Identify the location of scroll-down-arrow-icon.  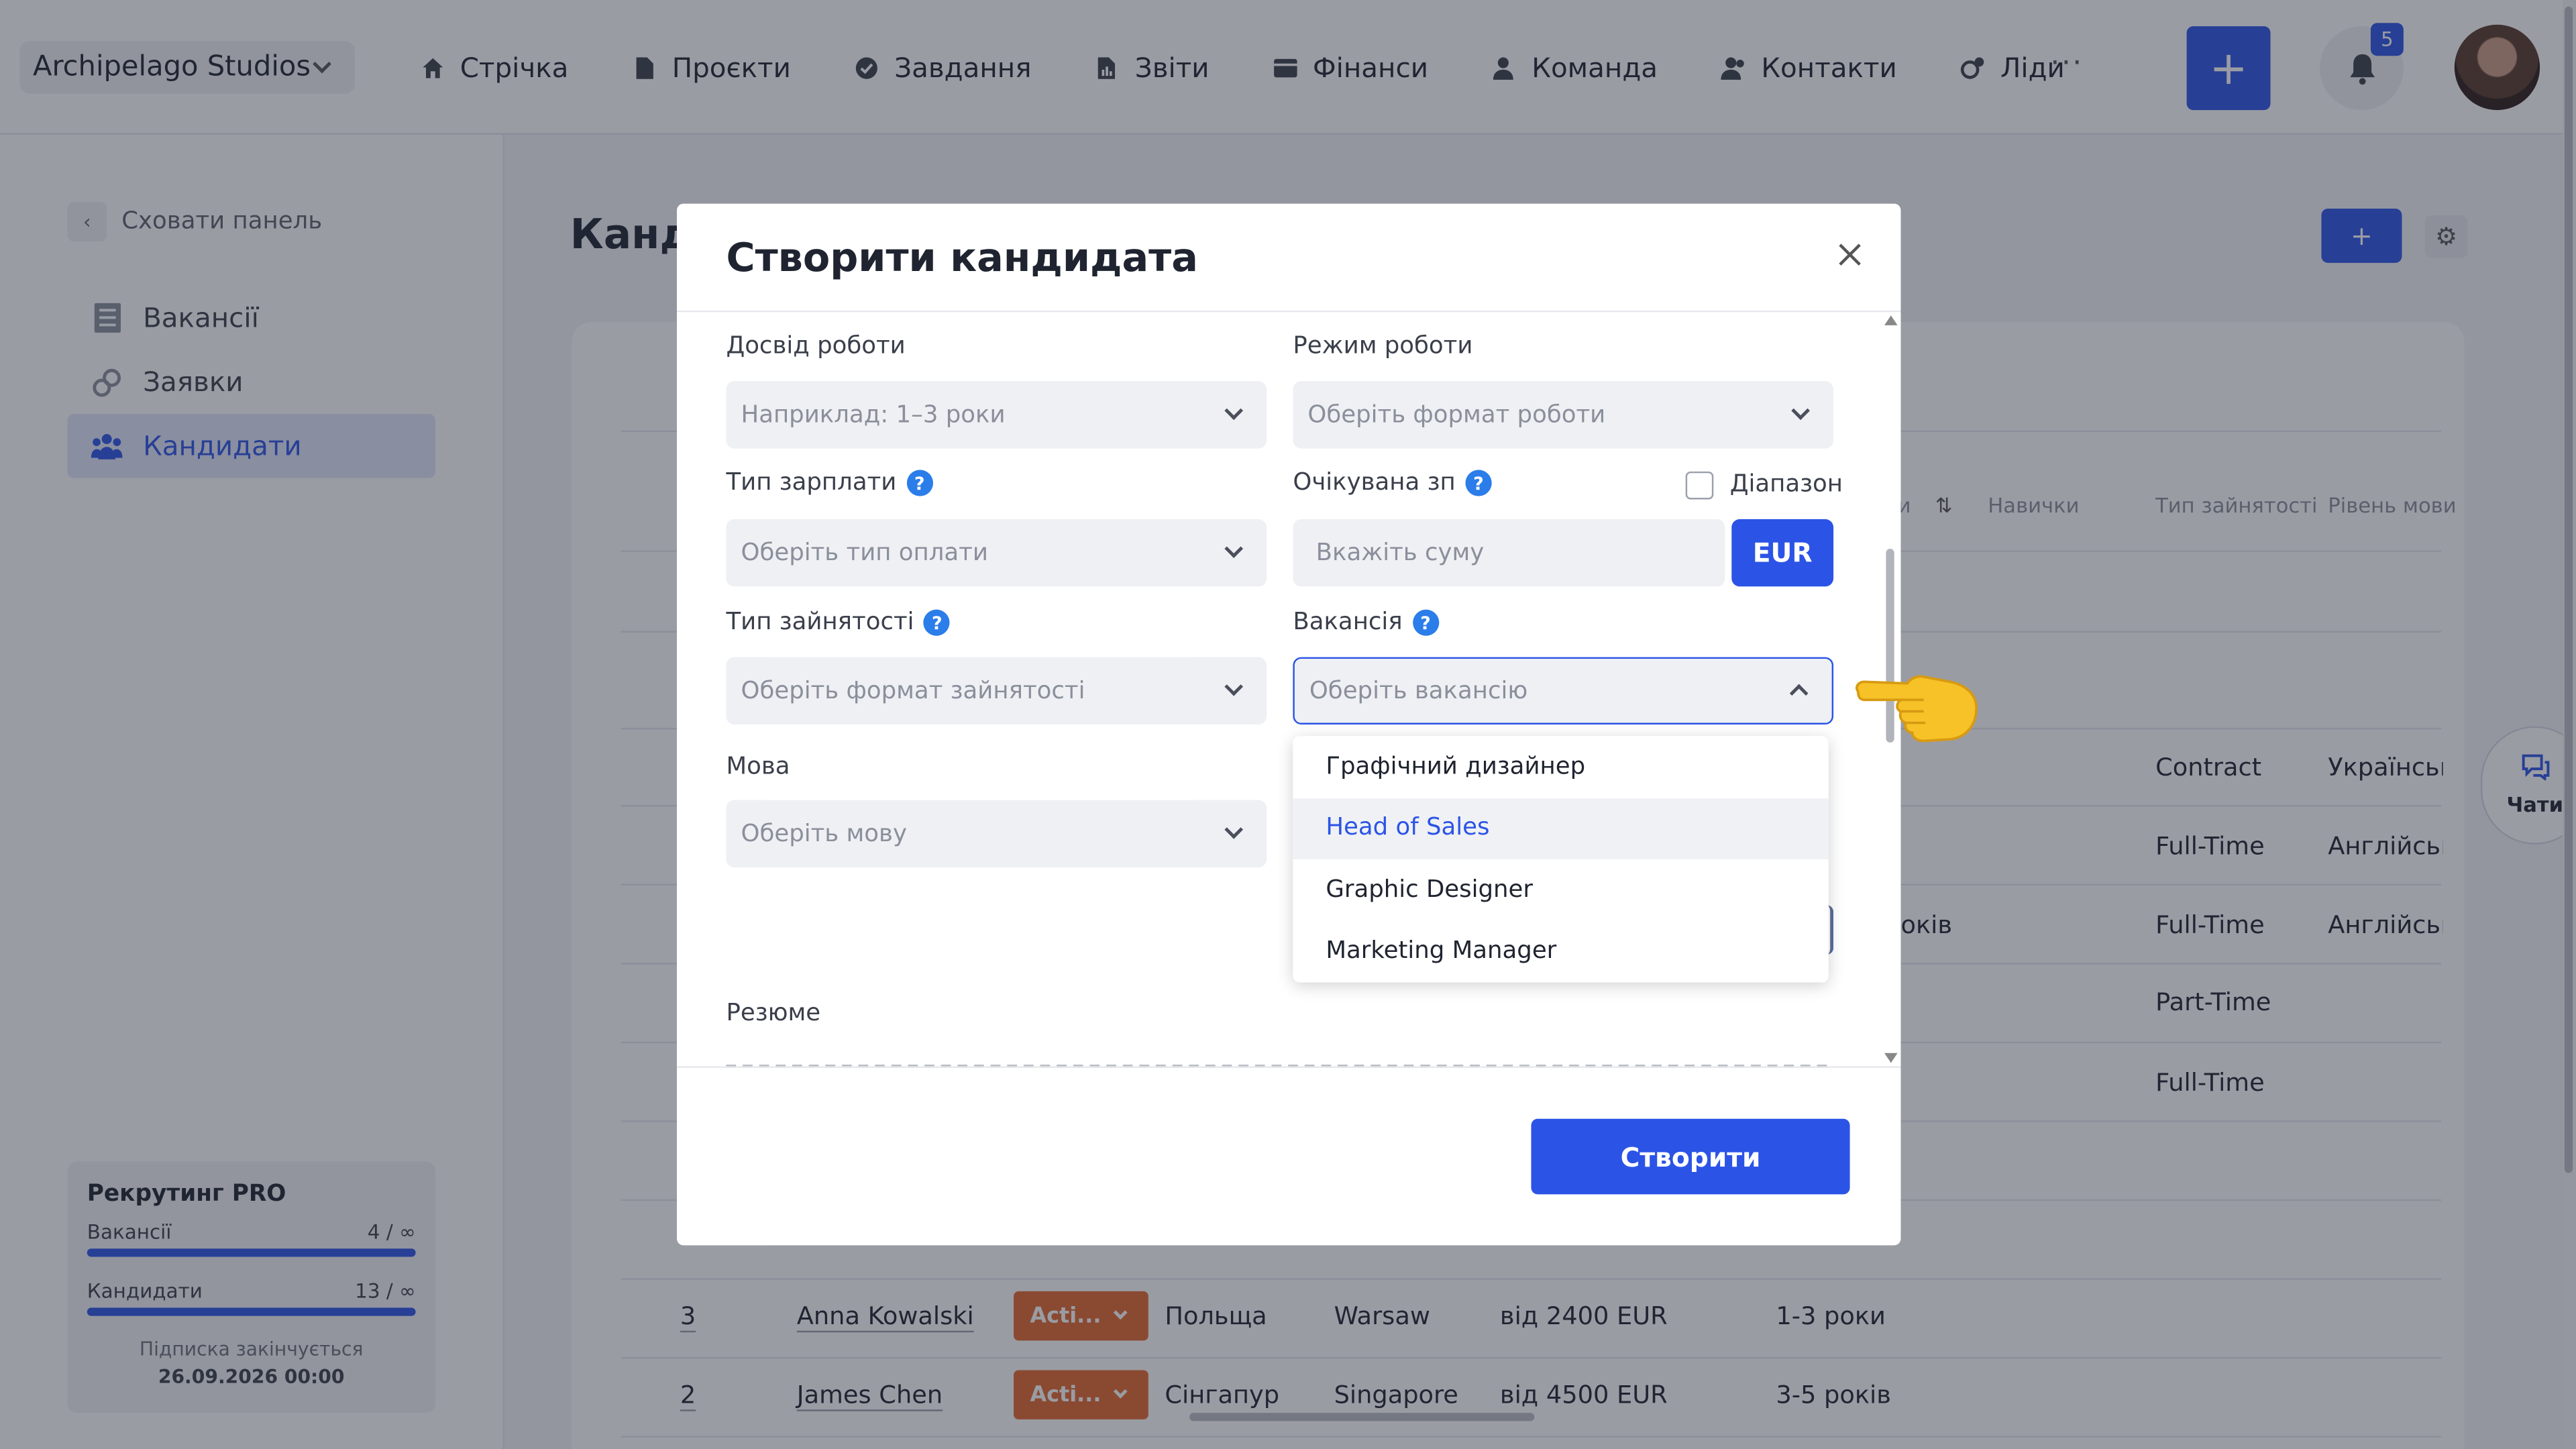
(1891, 1058).